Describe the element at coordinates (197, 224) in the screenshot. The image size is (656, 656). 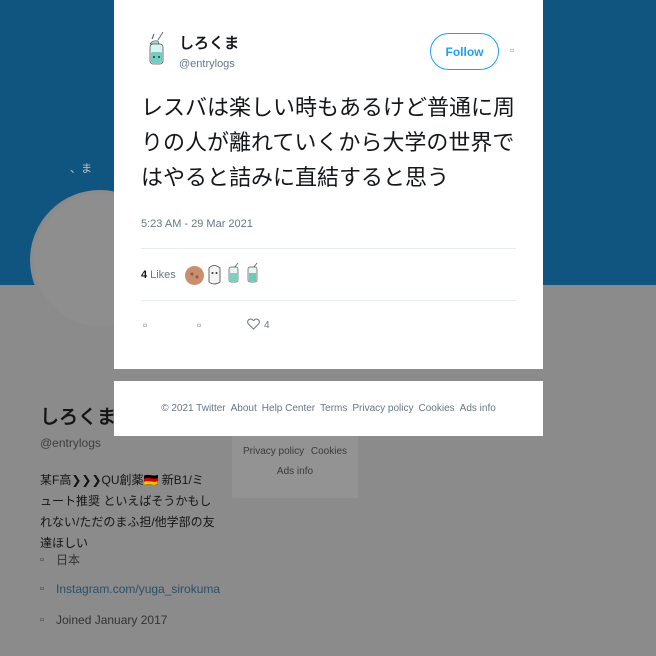
I see `tweet-timestamp: 5:23 AM - 29 Mar 2021` at that location.